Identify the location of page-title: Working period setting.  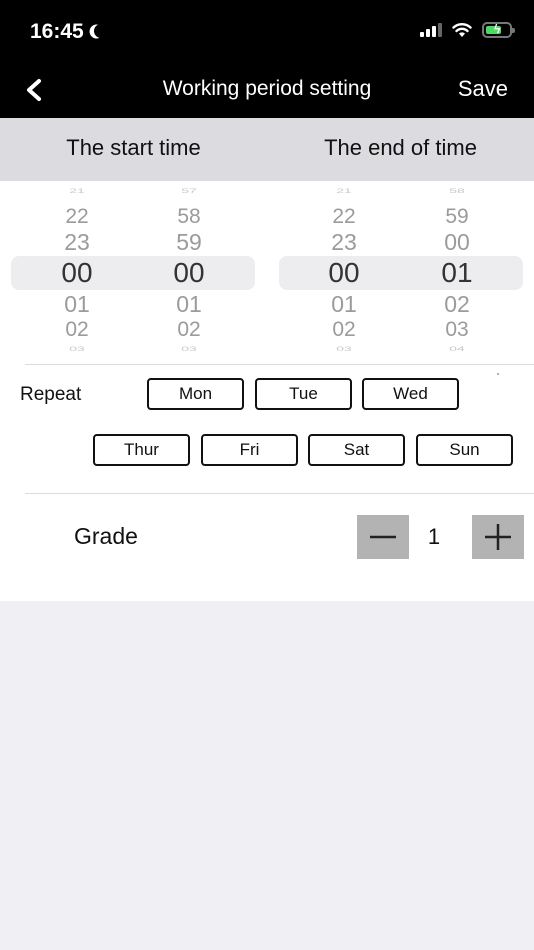
(267, 88).